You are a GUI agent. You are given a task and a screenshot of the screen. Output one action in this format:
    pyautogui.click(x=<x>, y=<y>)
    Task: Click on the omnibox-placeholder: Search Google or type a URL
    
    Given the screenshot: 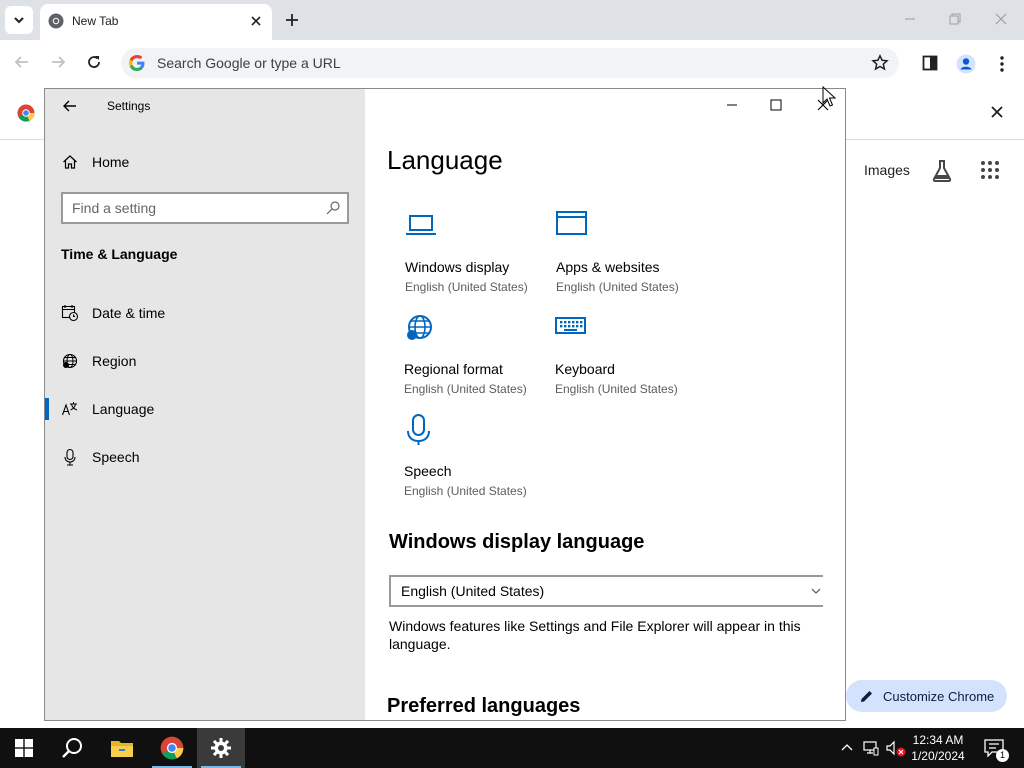 What is the action you would take?
    pyautogui.click(x=249, y=63)
    